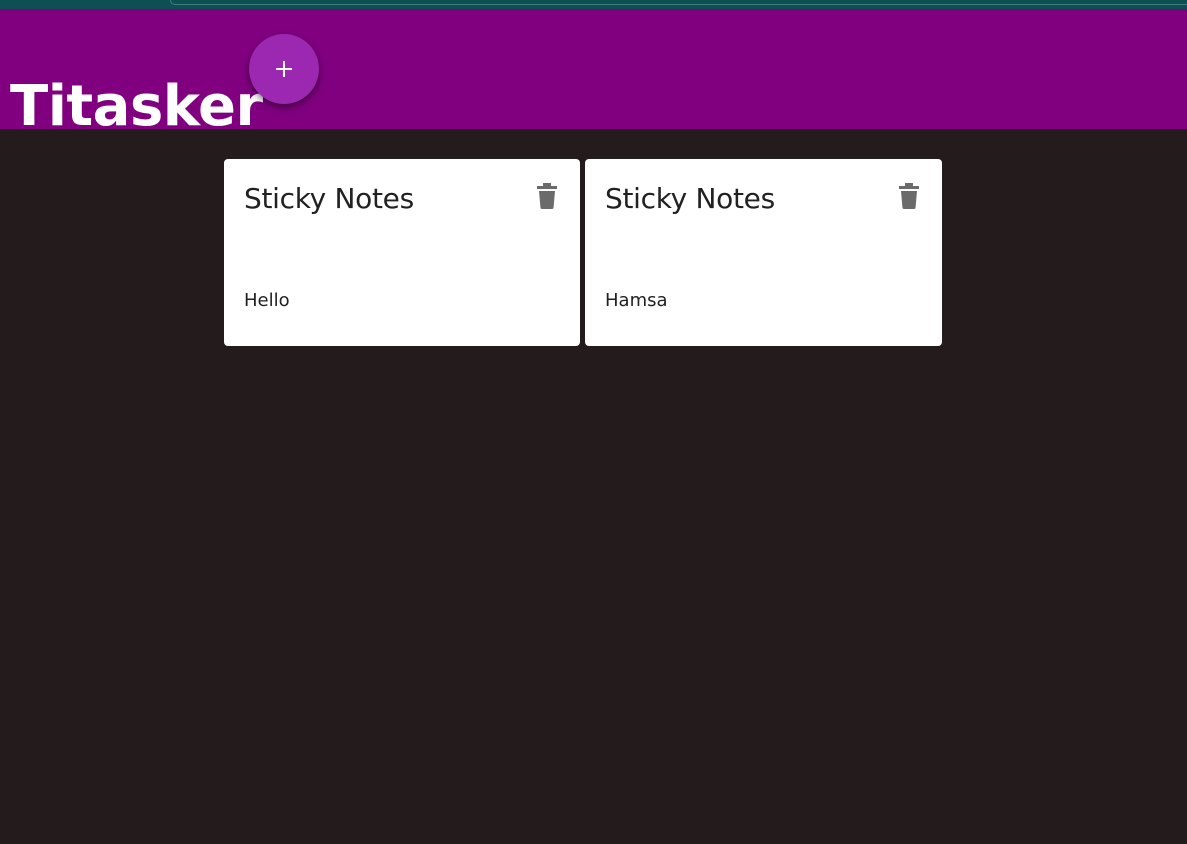 This screenshot has width=1187, height=844. I want to click on plus-icon, so click(284, 69).